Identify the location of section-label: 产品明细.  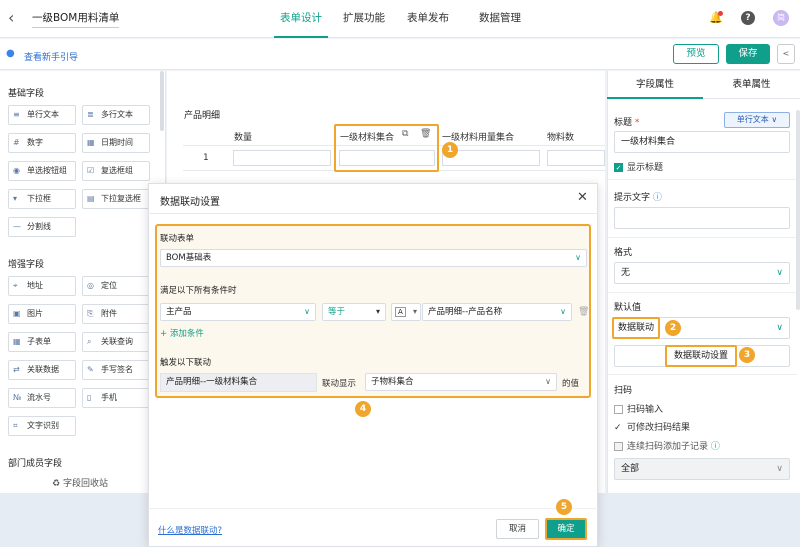
(202, 116).